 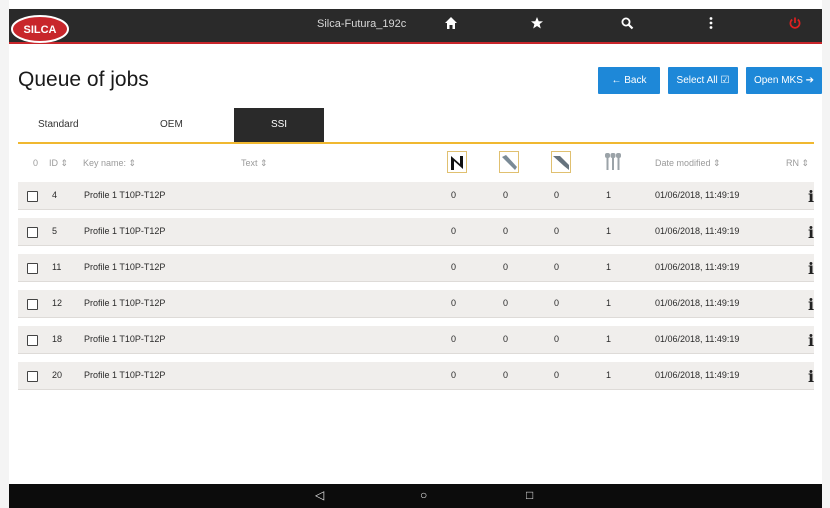 I want to click on header-text: Text ⇕, so click(x=254, y=163).